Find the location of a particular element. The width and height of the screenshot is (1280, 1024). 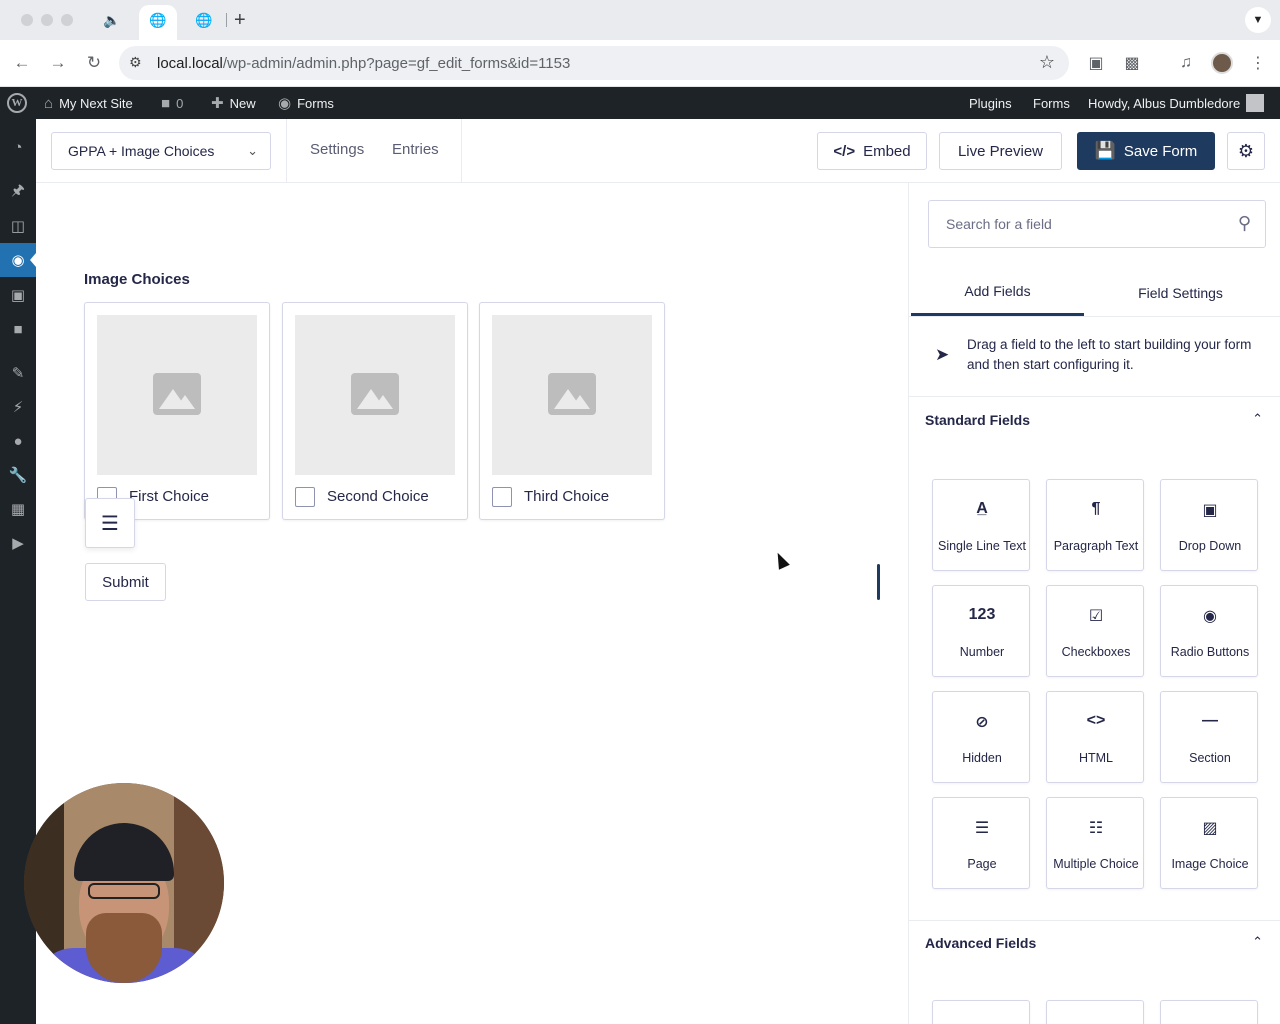

audio-tab-speaker-icon: 🔈 is located at coordinates (112, 20).